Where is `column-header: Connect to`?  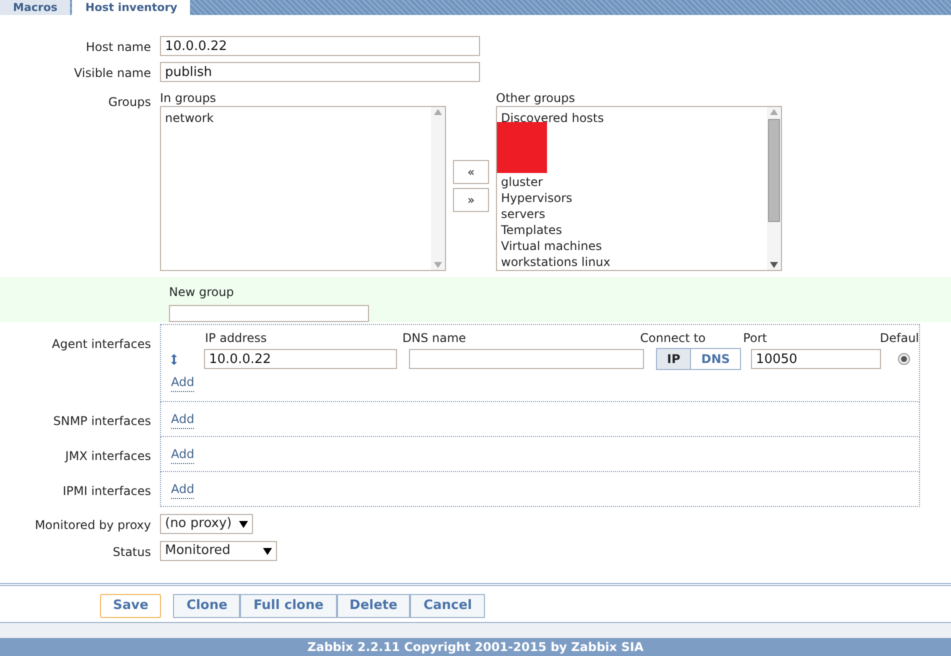 column-header: Connect to is located at coordinates (673, 337).